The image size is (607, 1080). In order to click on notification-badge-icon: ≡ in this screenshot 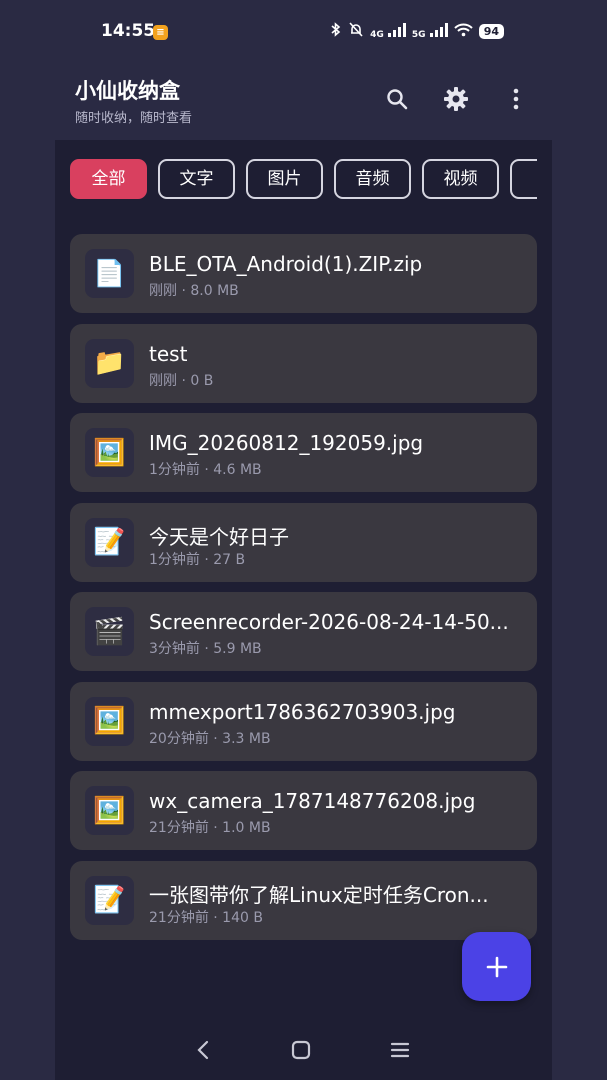, I will do `click(160, 32)`.